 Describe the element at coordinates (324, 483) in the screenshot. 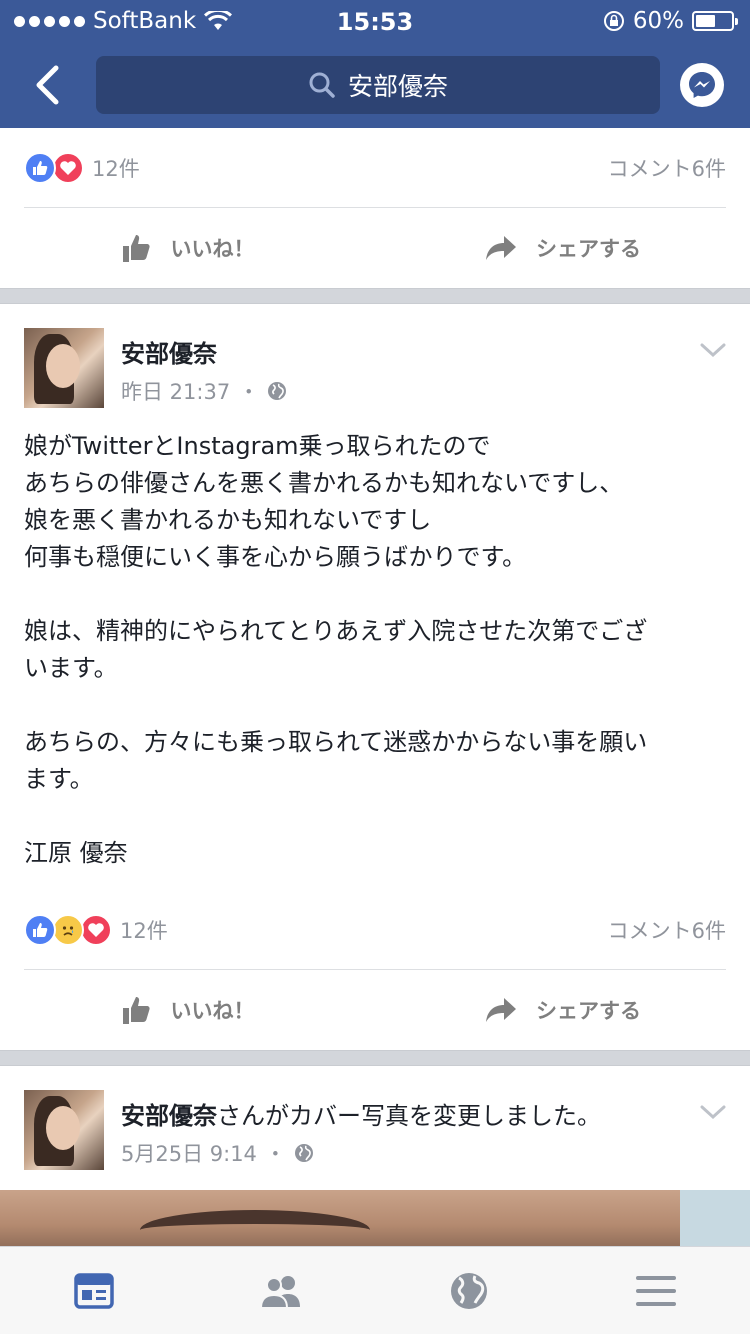

I see `post-line: あちらの俳優さんを悪く書かれるかも知れないですし、` at that location.